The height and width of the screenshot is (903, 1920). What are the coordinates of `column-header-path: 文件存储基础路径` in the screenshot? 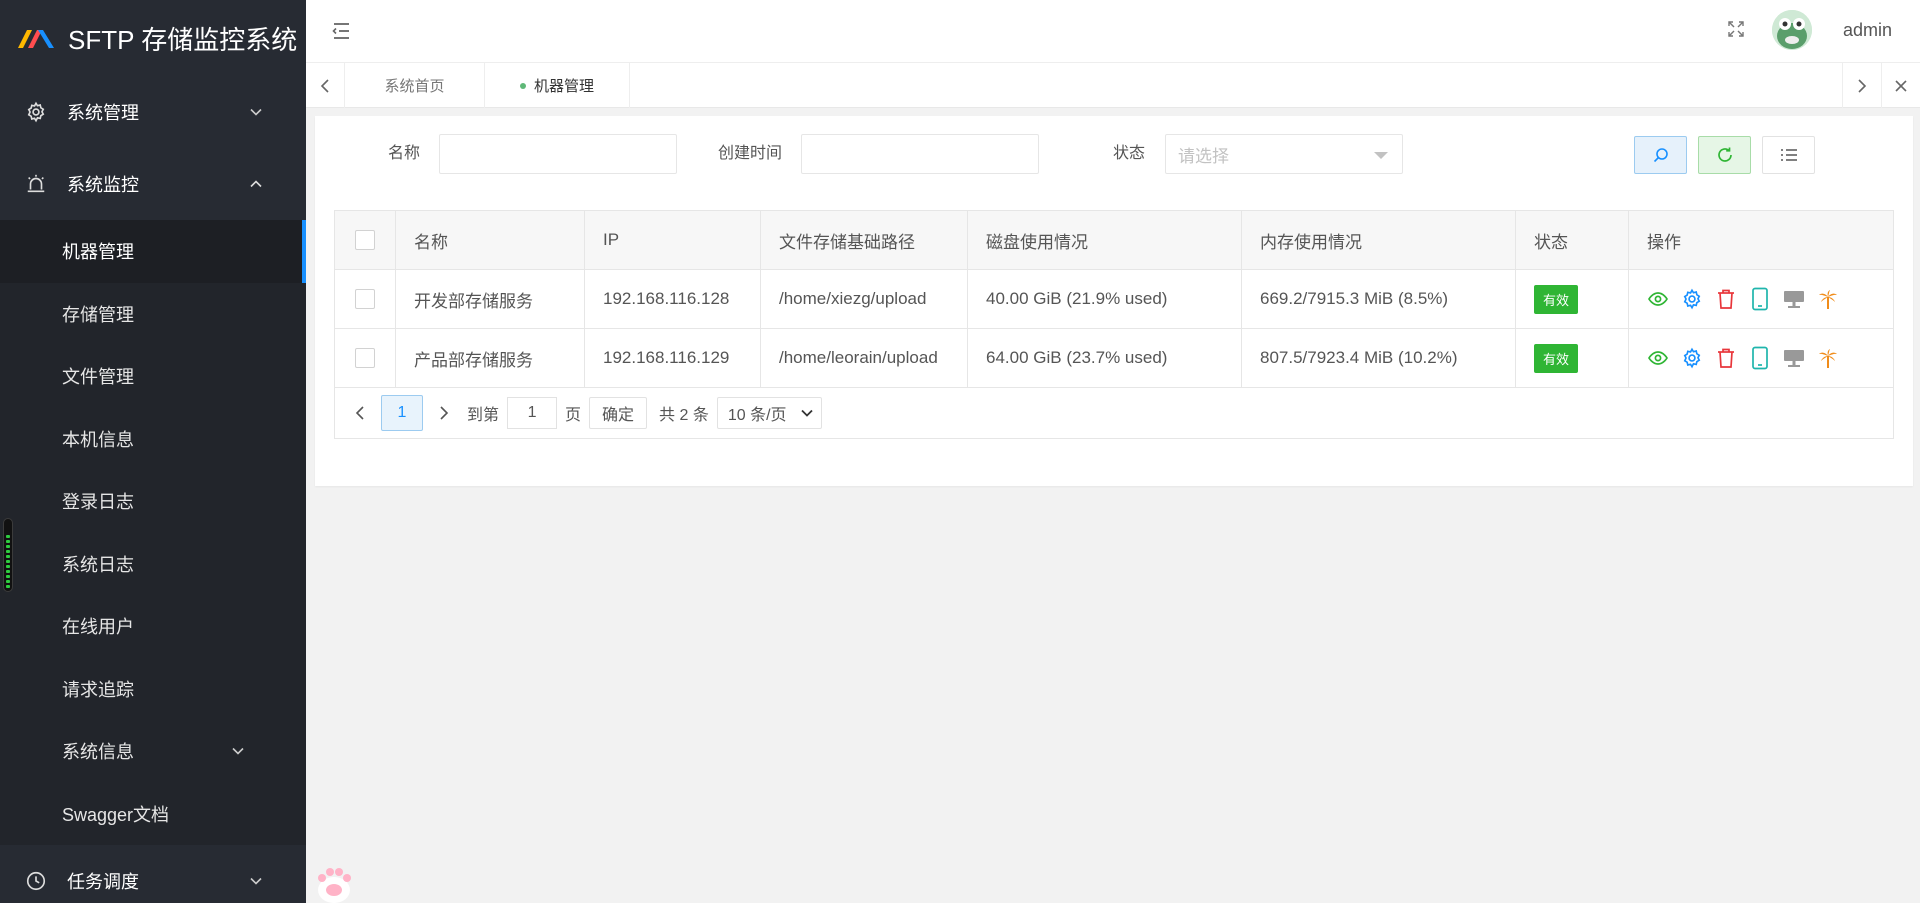 It's located at (864, 240).